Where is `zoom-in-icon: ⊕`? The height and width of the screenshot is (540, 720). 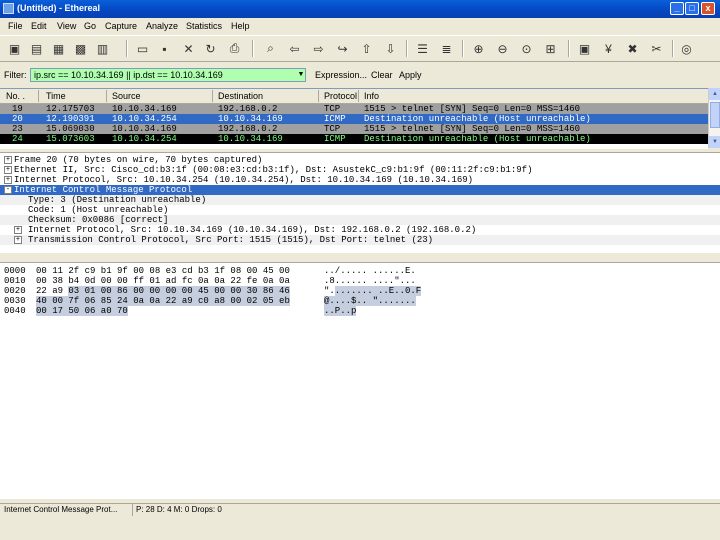
zoom-in-icon: ⊕ is located at coordinates (478, 48).